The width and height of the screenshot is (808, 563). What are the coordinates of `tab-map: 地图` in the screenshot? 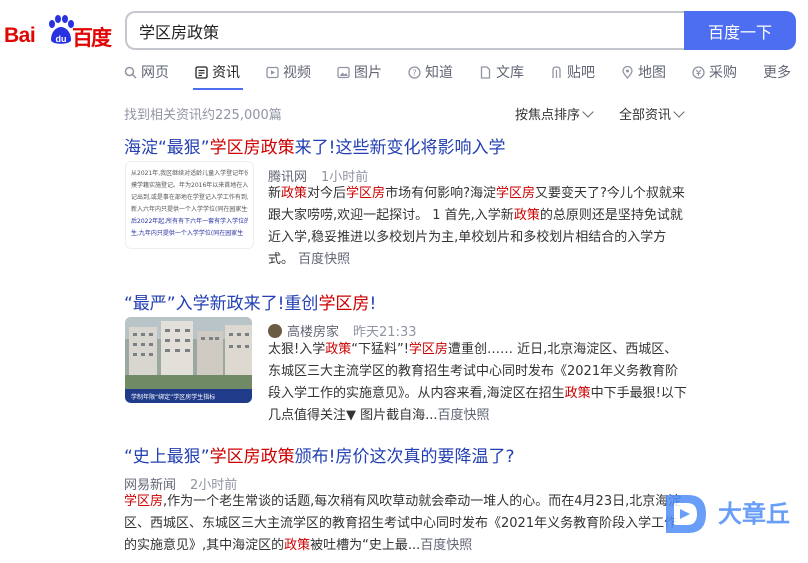 It's located at (643, 72).